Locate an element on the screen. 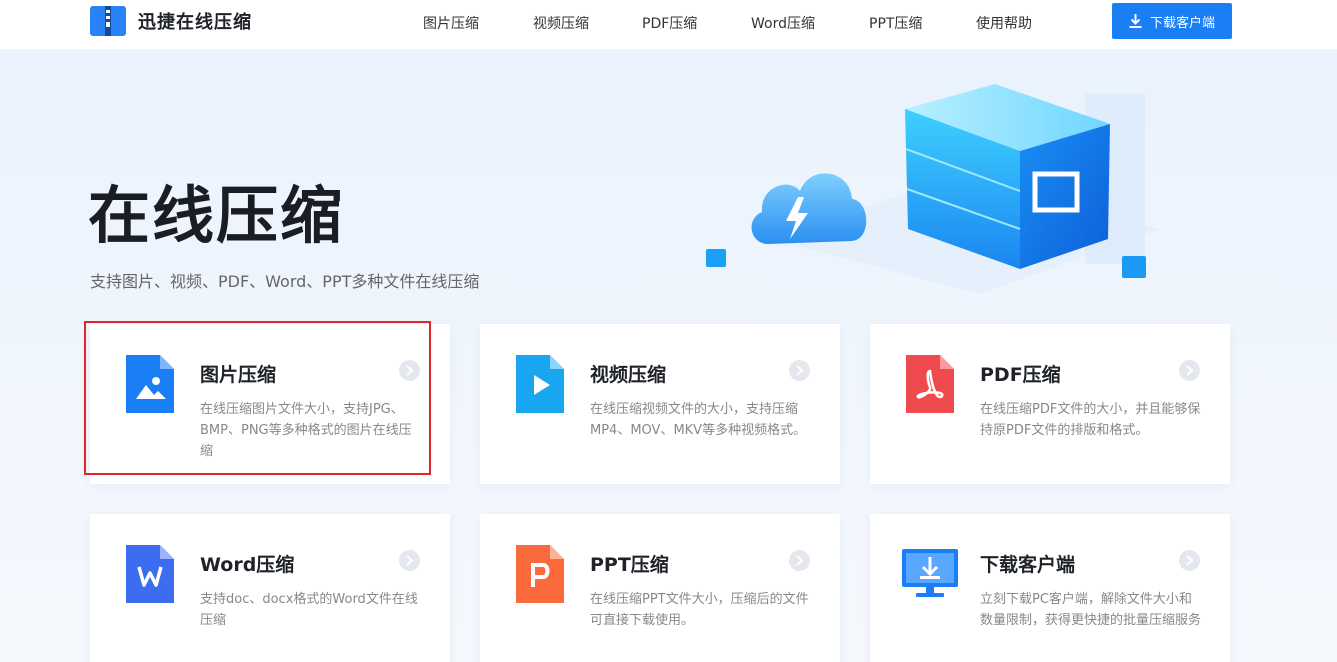  nav-image-compress: 图片压缩 is located at coordinates (451, 23).